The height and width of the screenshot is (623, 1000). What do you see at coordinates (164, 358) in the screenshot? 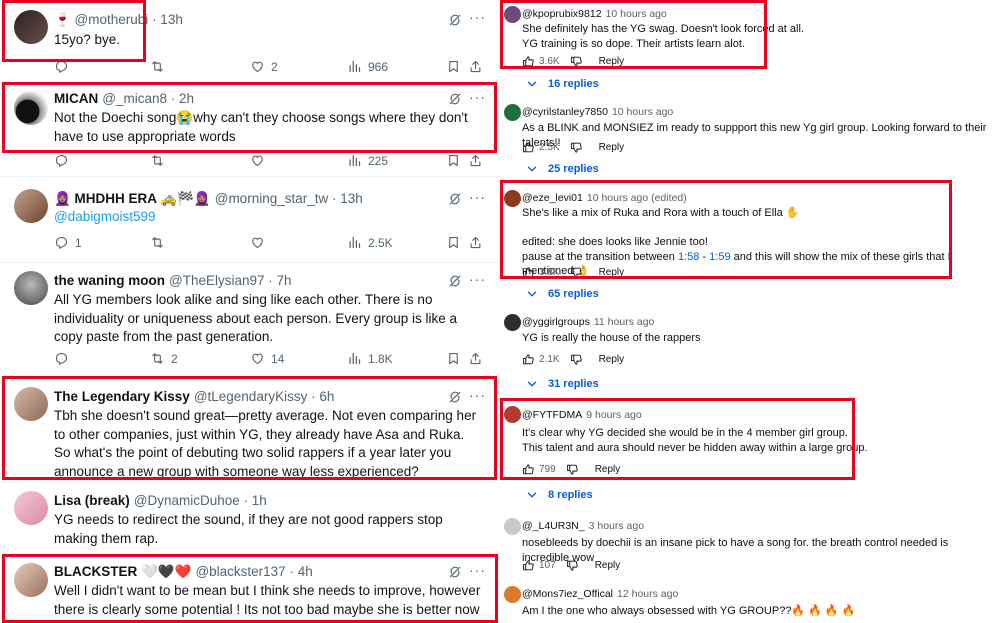
I see `retweet-button: 2` at bounding box center [164, 358].